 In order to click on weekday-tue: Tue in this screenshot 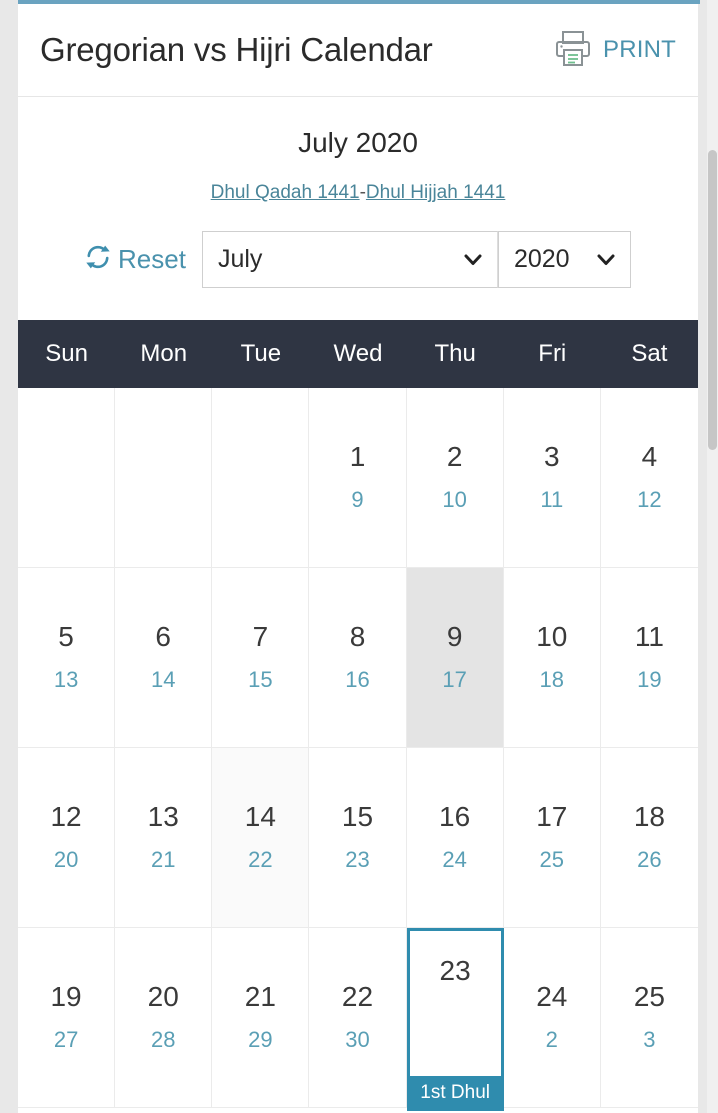, I will do `click(261, 353)`.